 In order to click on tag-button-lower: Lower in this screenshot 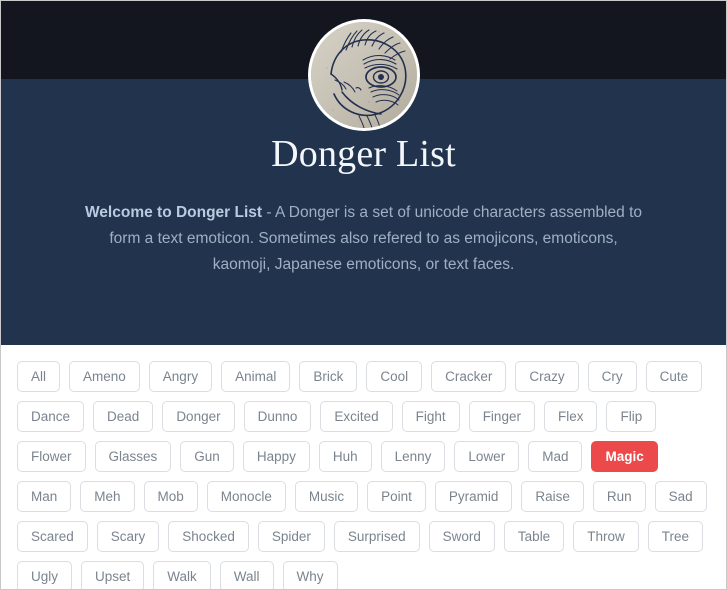, I will do `click(487, 456)`.